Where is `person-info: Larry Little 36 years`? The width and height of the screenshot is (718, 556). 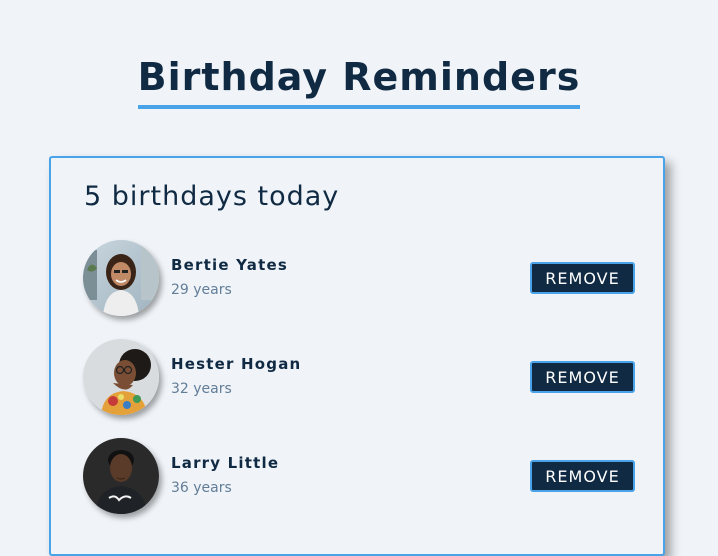 person-info: Larry Little 36 years is located at coordinates (225, 475).